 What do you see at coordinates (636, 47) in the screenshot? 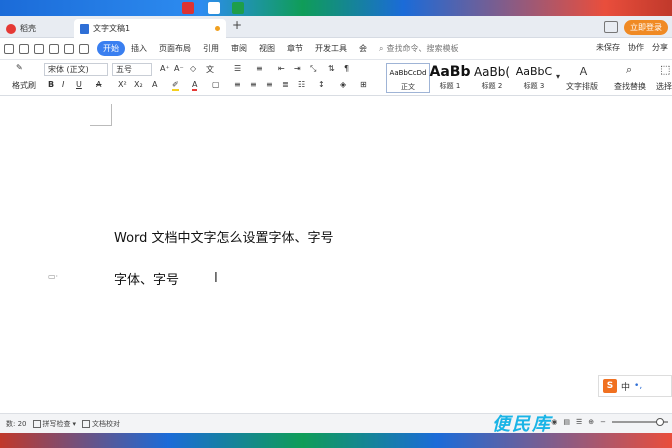
I see `collaborate-button: 协作` at bounding box center [636, 47].